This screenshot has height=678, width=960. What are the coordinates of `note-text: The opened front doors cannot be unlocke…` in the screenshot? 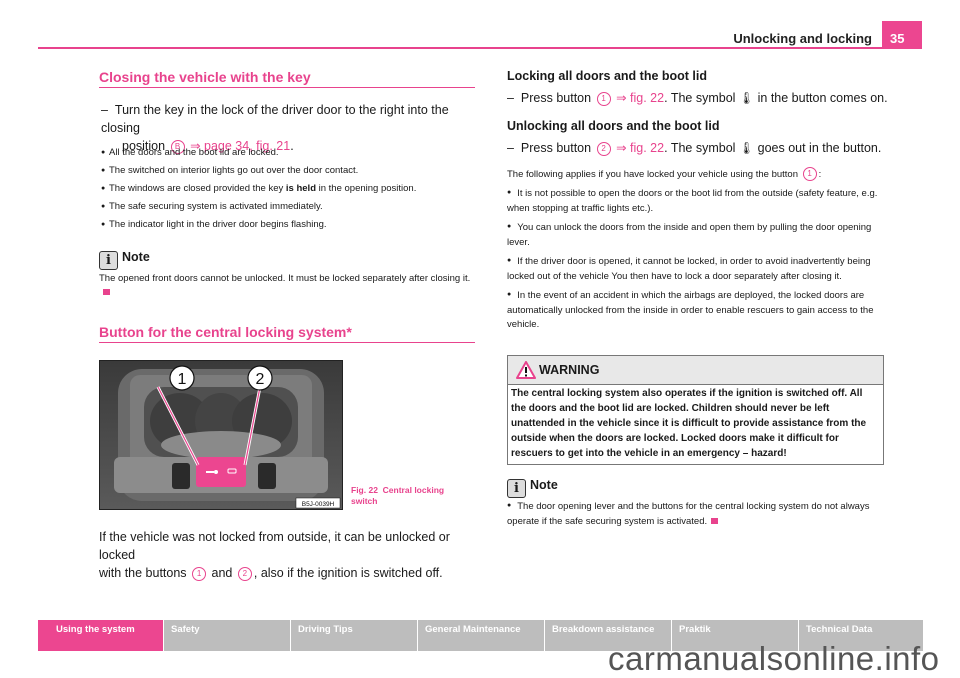 It's located at (289, 286).